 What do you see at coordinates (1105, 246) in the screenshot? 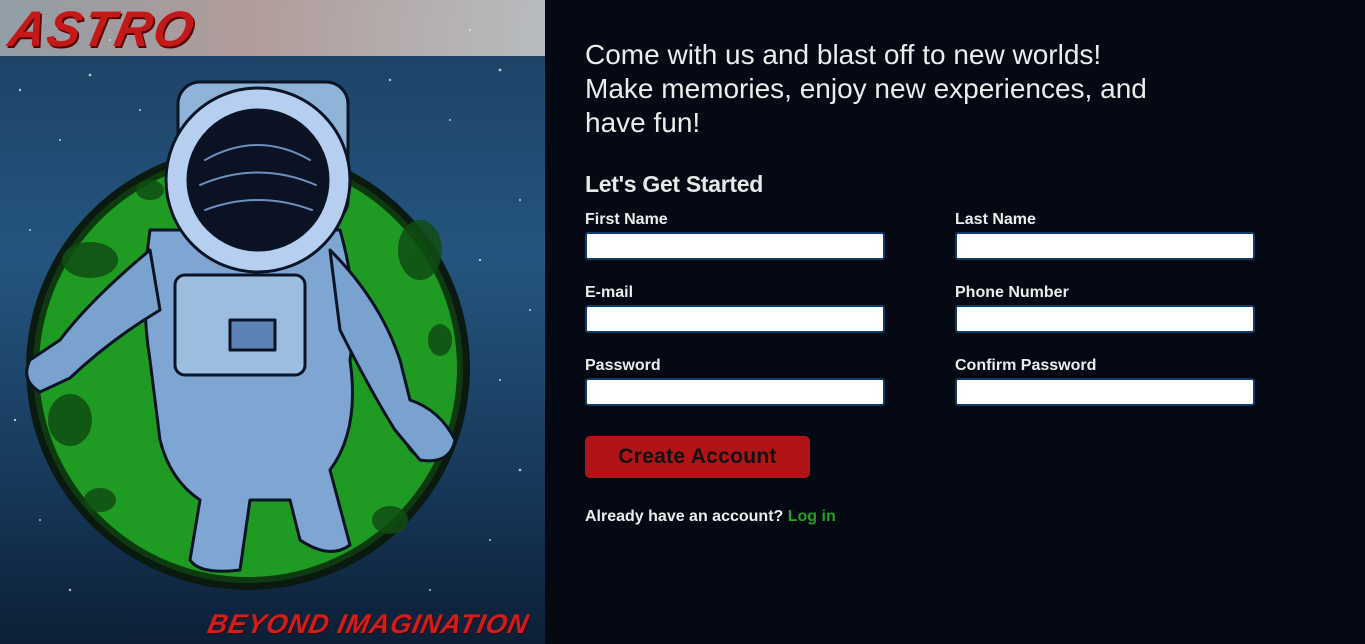
I see `last-name-input` at bounding box center [1105, 246].